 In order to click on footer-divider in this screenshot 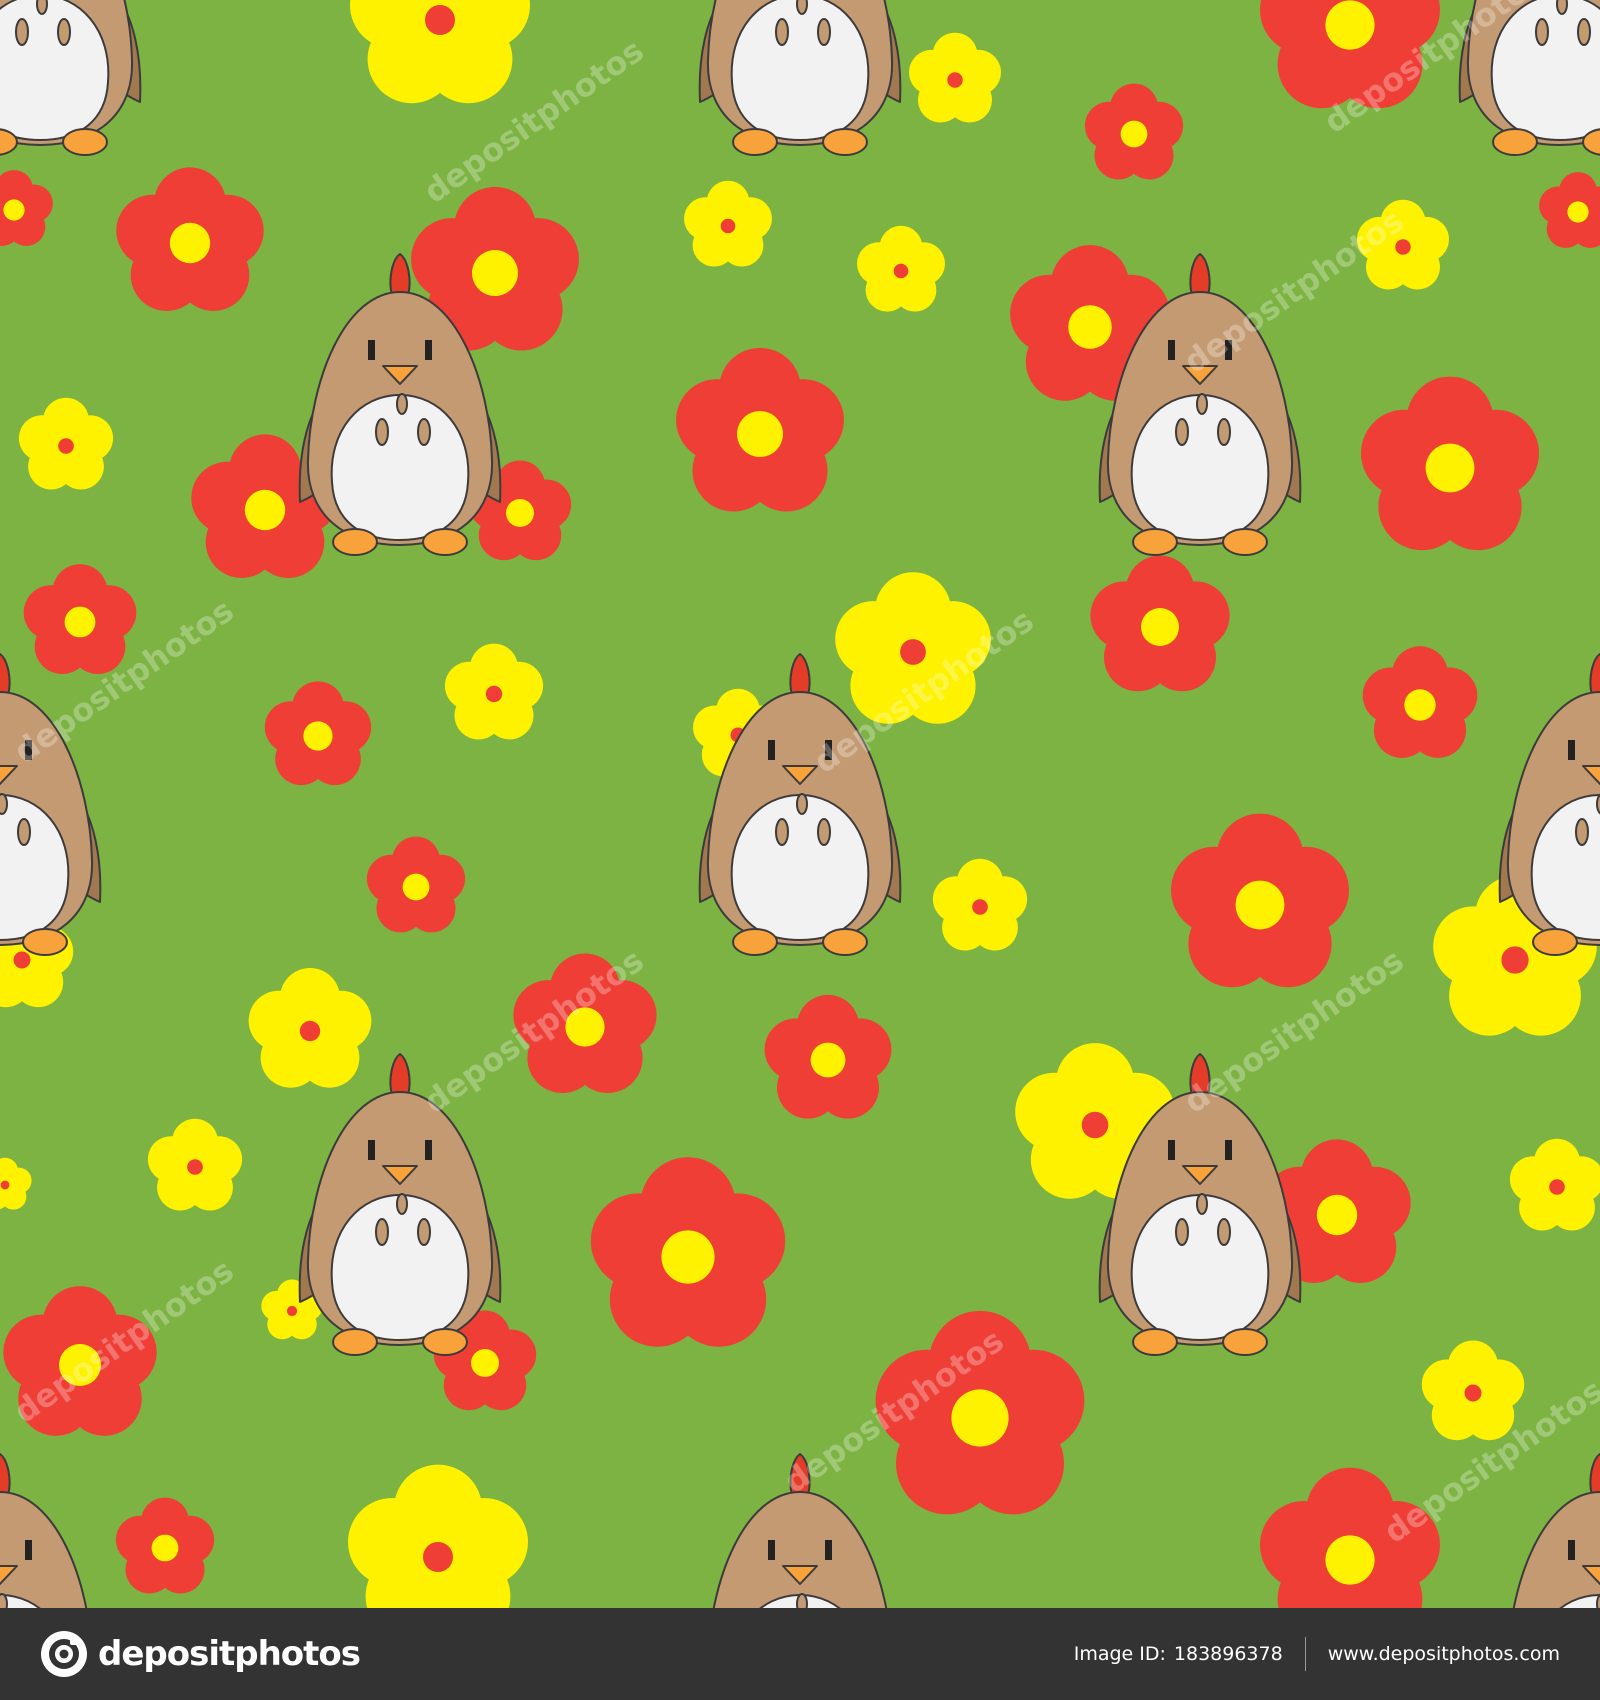, I will do `click(1305, 1654)`.